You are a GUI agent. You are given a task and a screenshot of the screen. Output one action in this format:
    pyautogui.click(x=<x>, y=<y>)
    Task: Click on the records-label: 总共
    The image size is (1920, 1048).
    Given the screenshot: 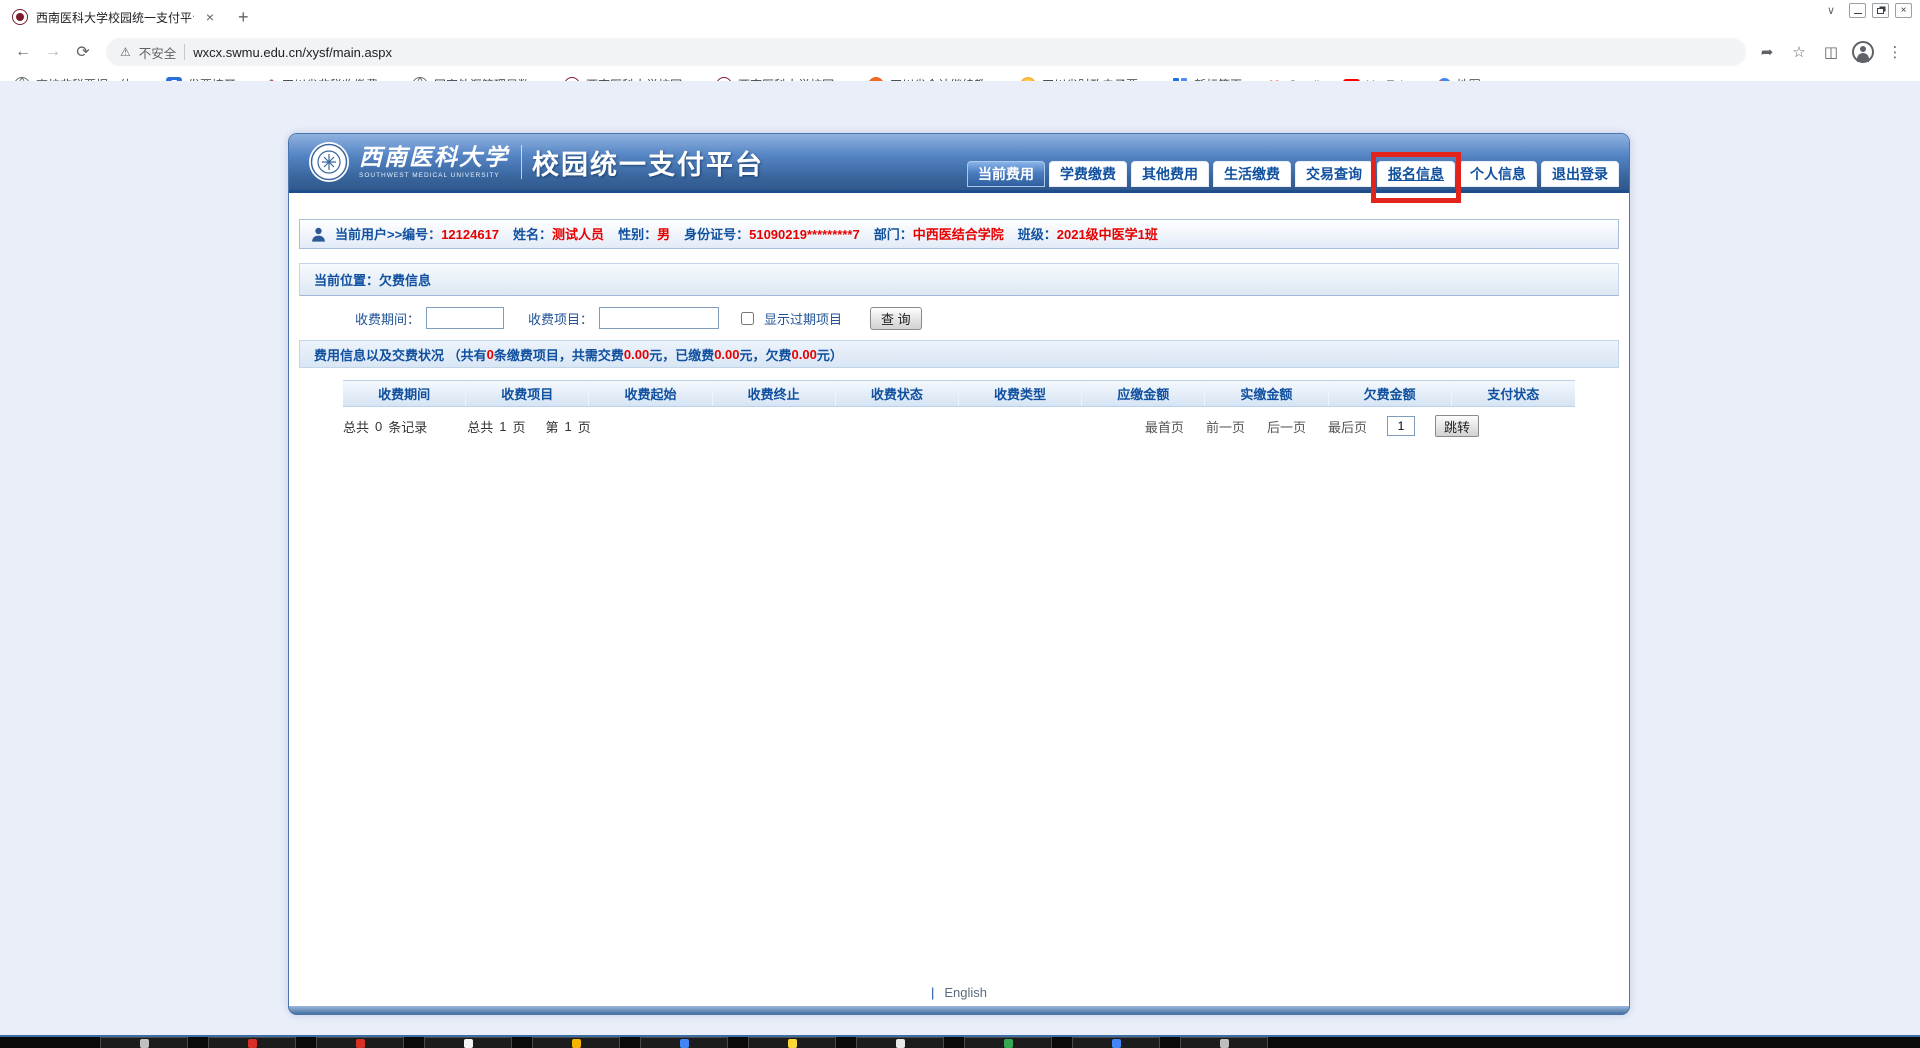 What is the action you would take?
    pyautogui.click(x=356, y=427)
    